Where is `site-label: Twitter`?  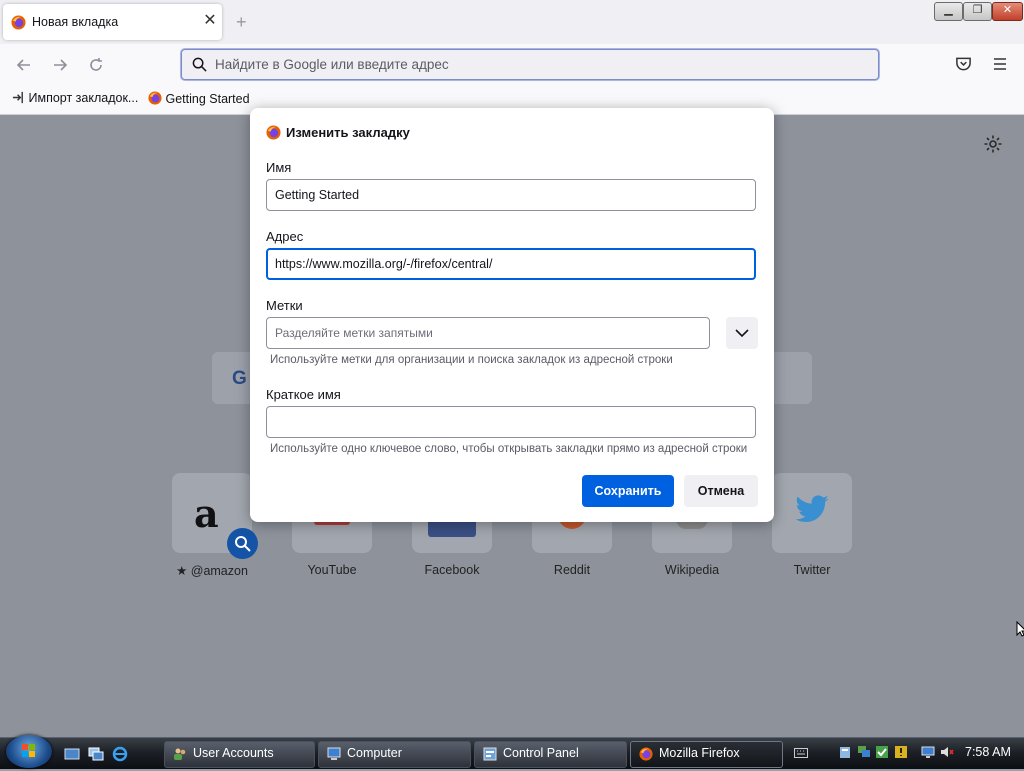
site-label: Twitter is located at coordinates (812, 570).